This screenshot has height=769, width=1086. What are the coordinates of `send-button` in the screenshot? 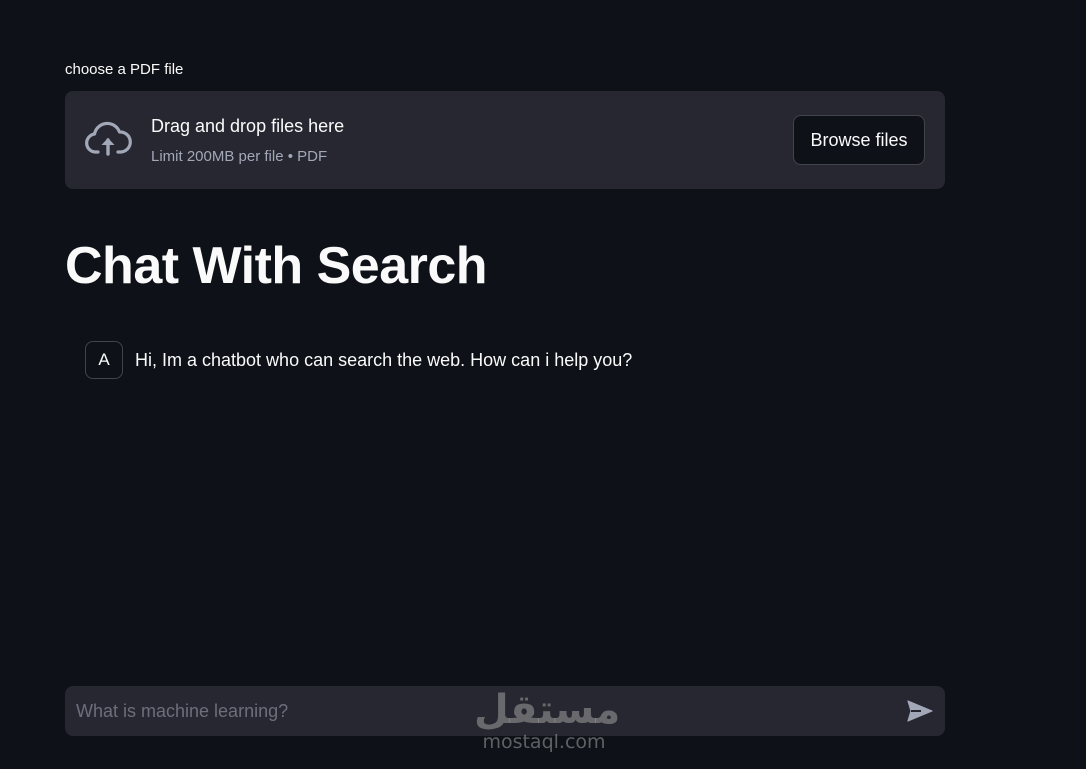 It's located at (920, 711).